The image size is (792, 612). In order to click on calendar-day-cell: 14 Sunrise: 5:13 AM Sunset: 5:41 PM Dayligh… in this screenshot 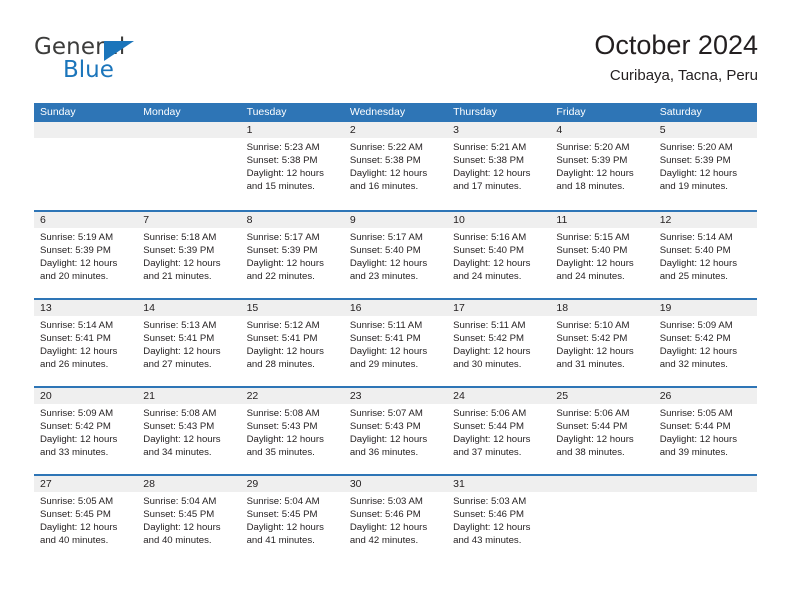, I will do `click(189, 343)`.